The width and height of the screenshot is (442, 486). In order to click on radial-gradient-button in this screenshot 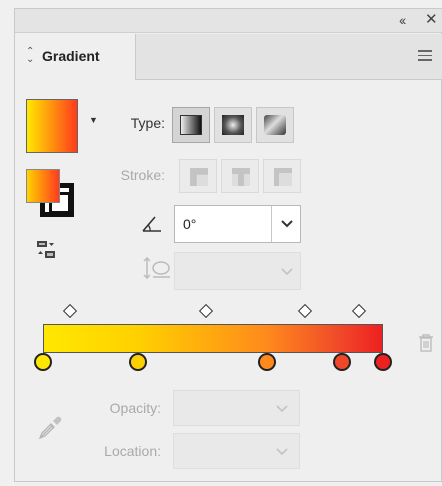, I will do `click(233, 125)`.